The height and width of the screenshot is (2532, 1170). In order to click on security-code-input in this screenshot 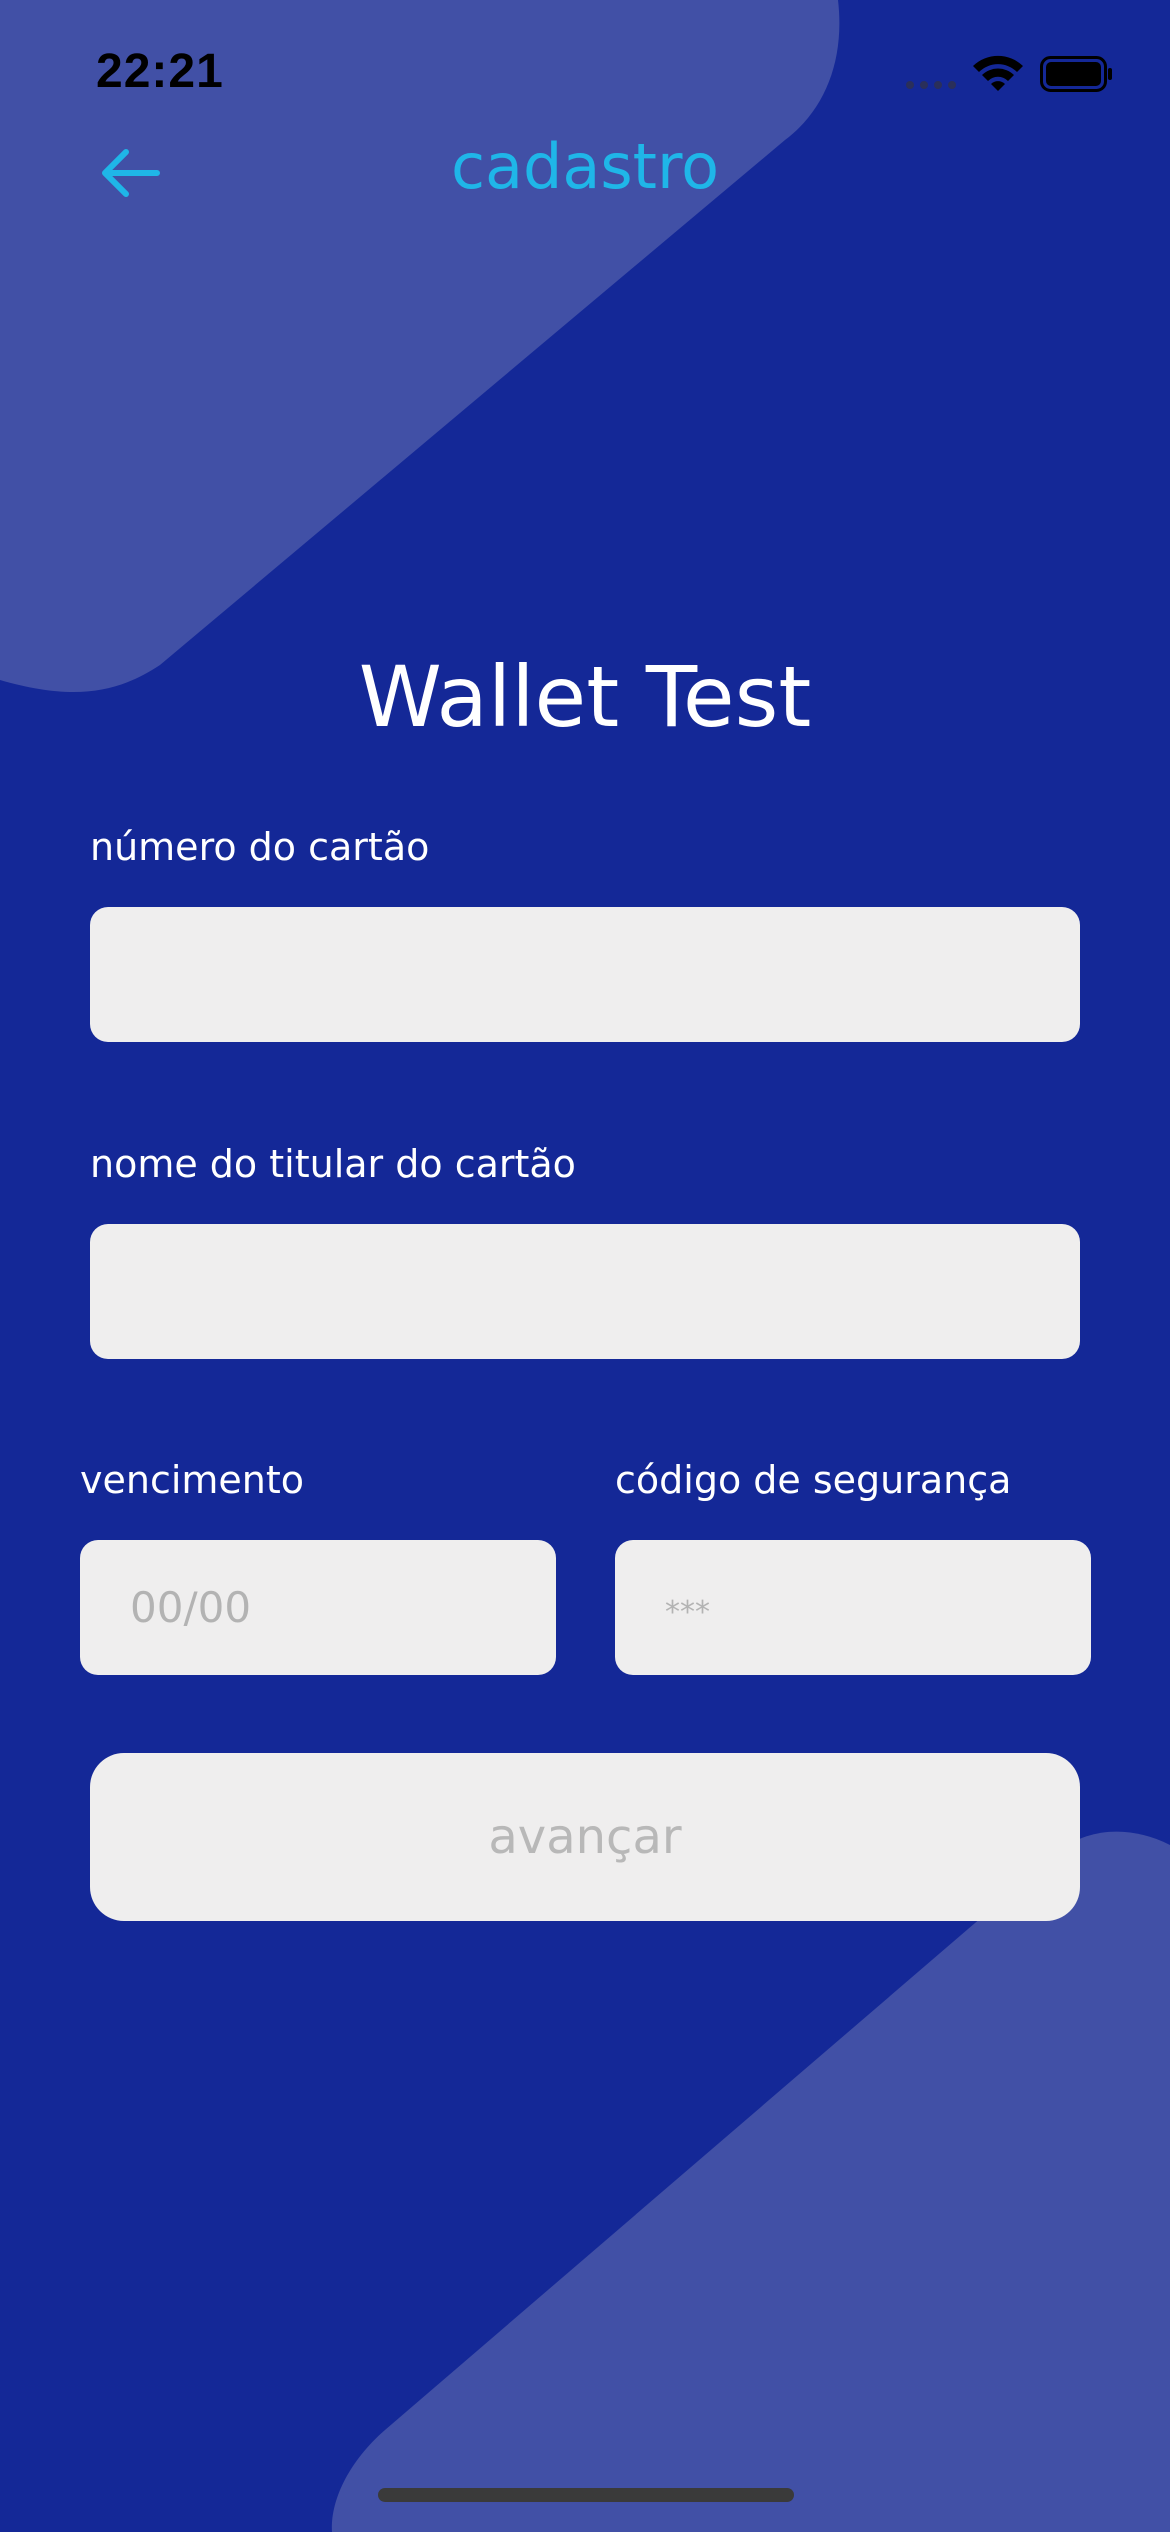, I will do `click(853, 1607)`.